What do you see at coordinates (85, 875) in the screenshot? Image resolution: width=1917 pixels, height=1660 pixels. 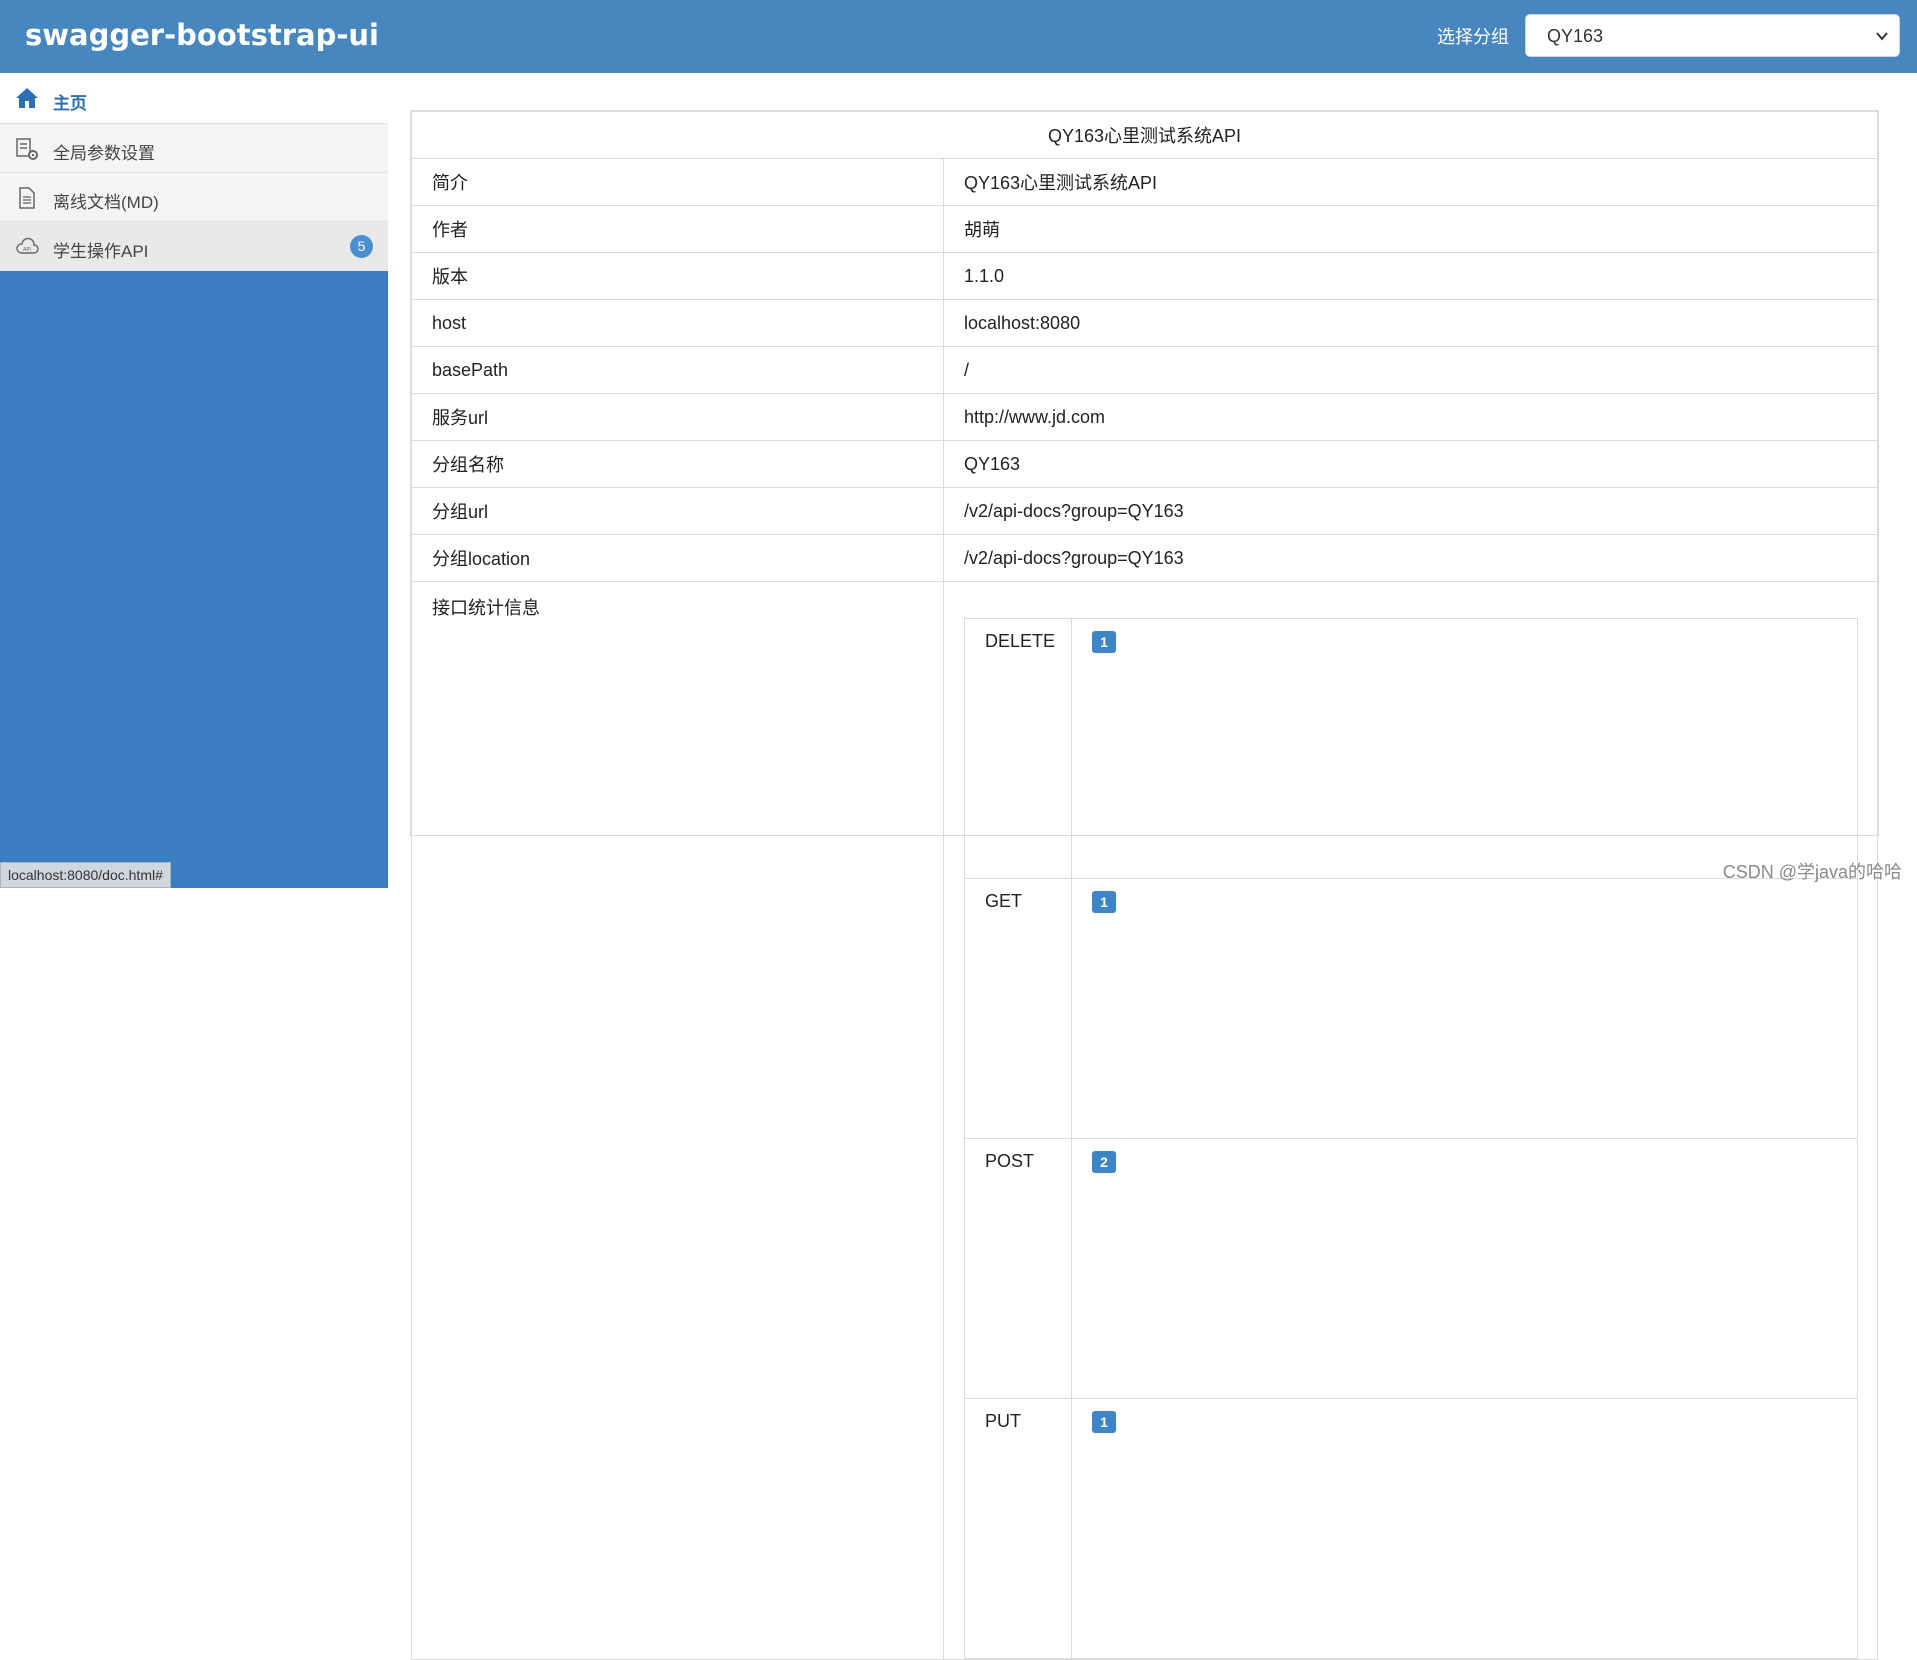 I see `browser-status-bar: localhost:8080/doc.html#` at bounding box center [85, 875].